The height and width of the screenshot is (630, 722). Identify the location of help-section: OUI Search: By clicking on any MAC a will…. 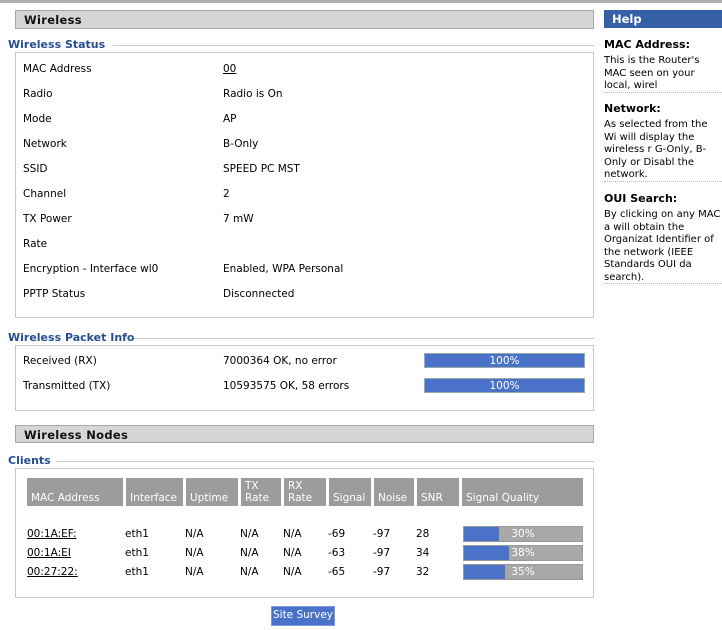
(663, 238).